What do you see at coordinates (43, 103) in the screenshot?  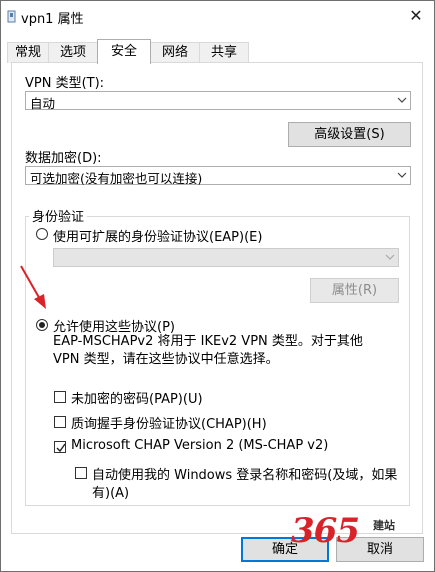 I see `vpn-type-value: 自动` at bounding box center [43, 103].